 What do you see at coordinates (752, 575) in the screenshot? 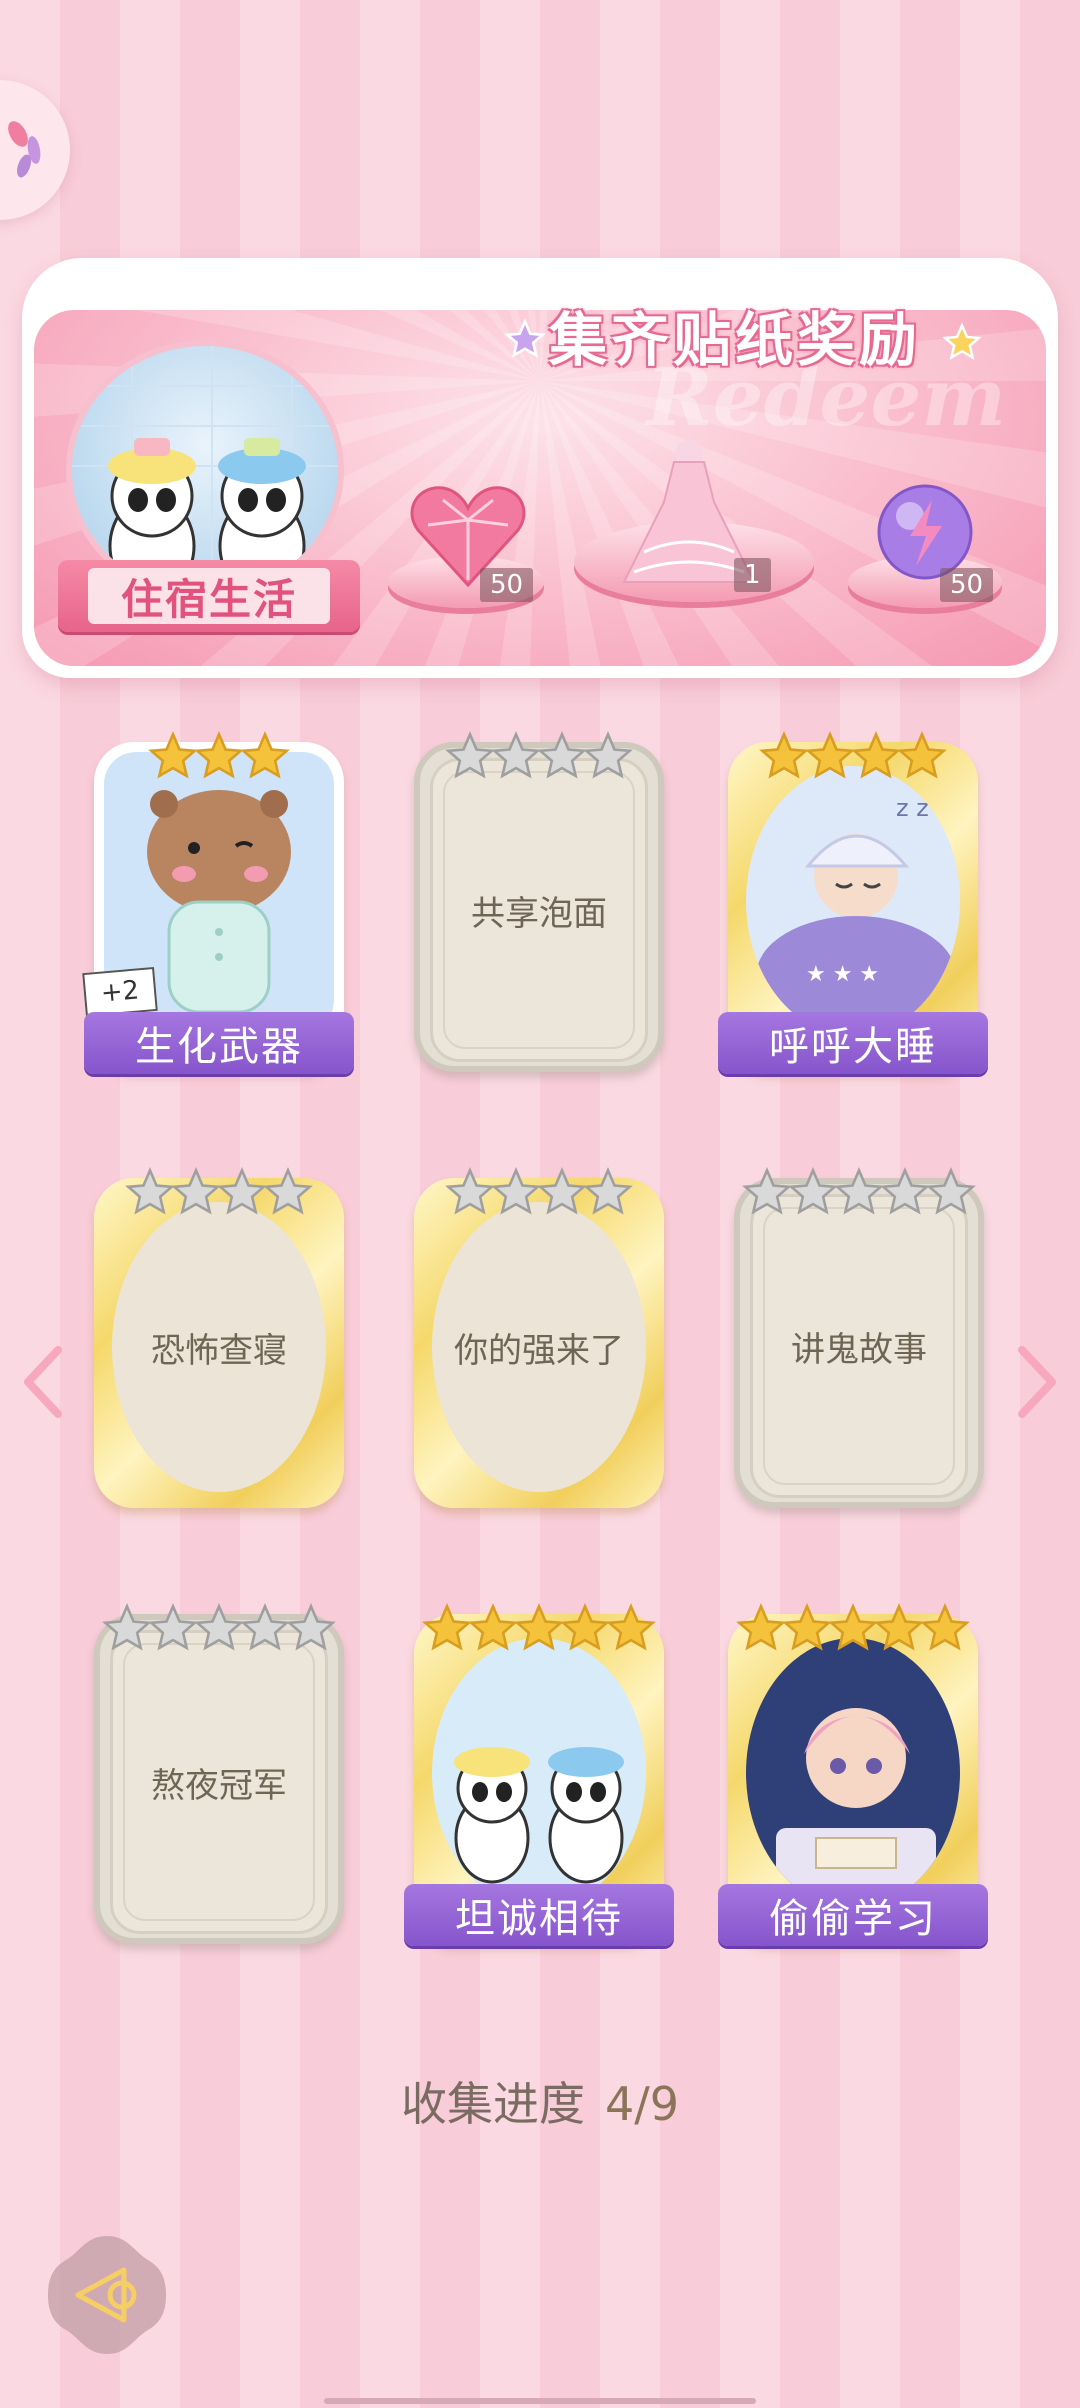
I see `reward-qty-dress: 1` at bounding box center [752, 575].